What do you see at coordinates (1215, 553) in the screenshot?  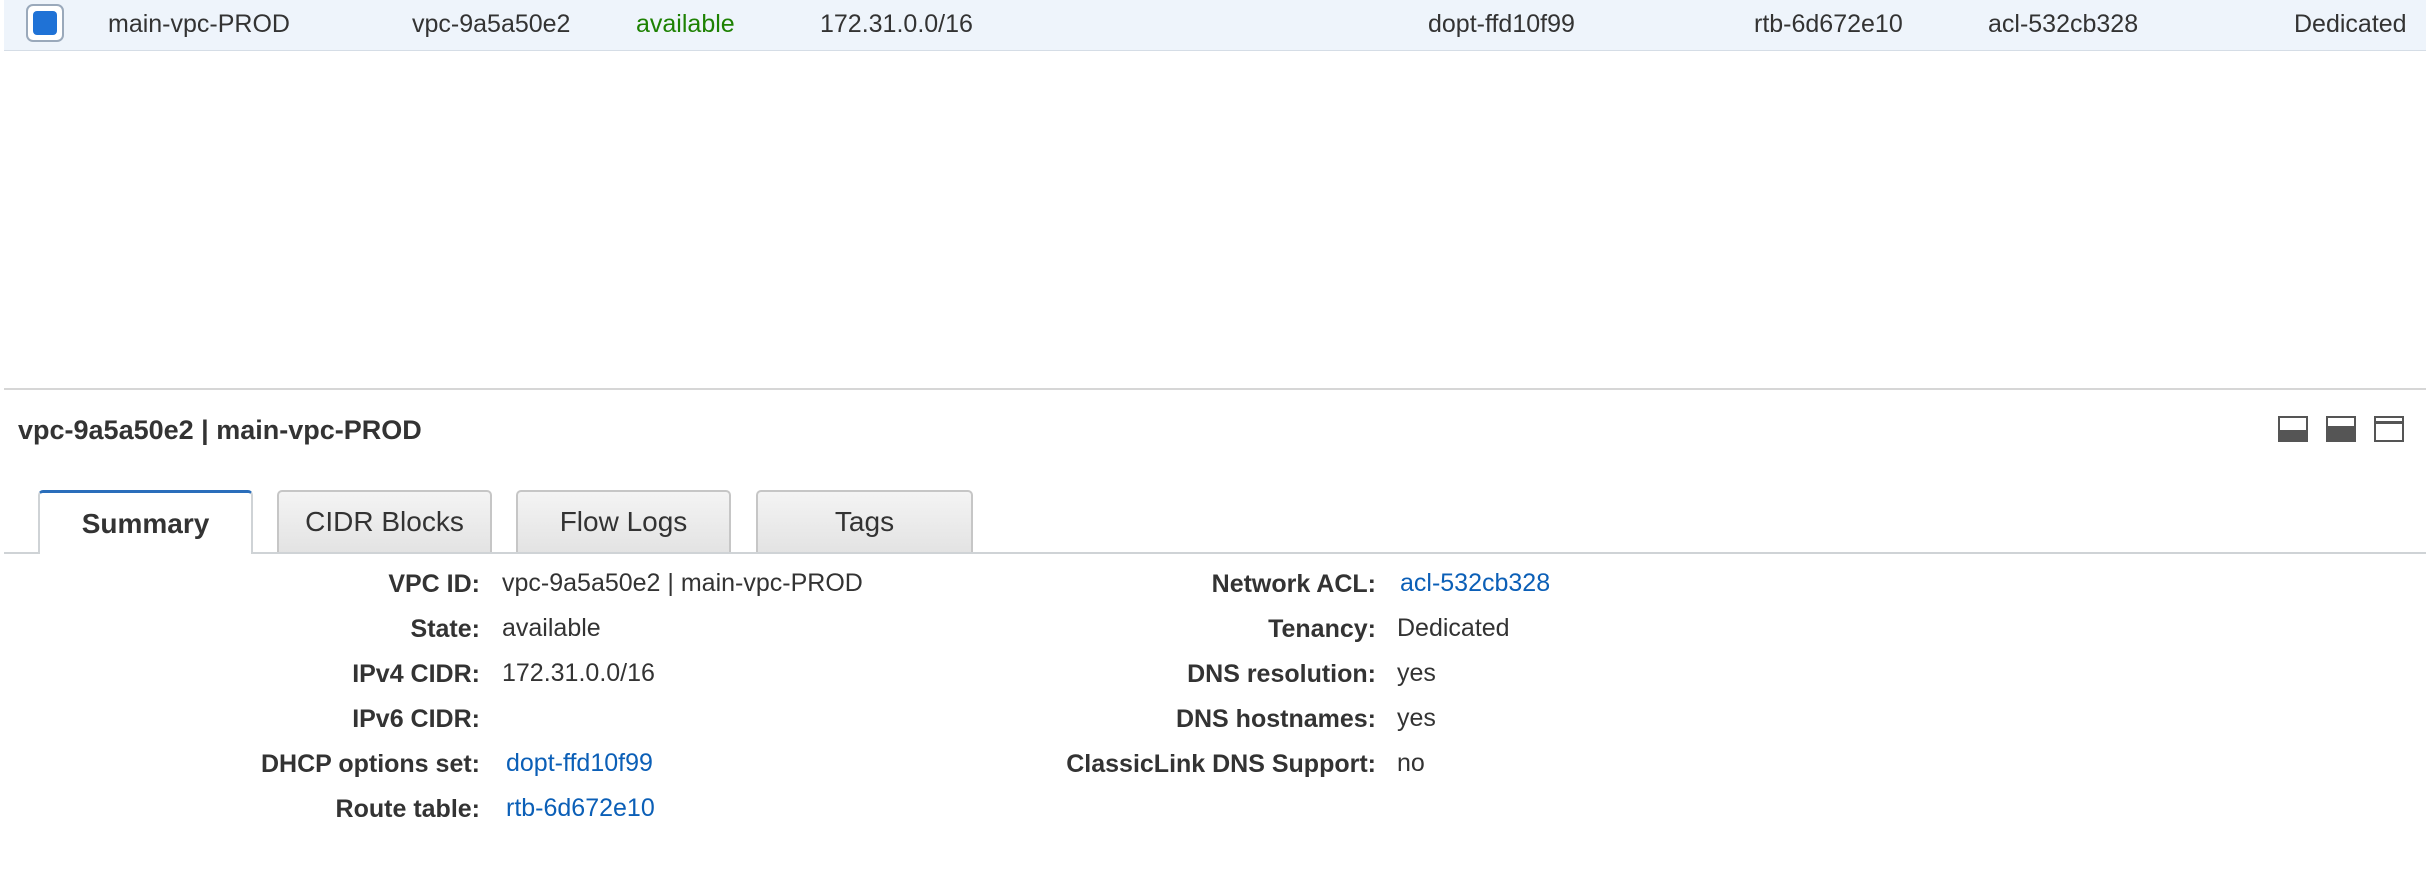 I see `tab-baseline` at bounding box center [1215, 553].